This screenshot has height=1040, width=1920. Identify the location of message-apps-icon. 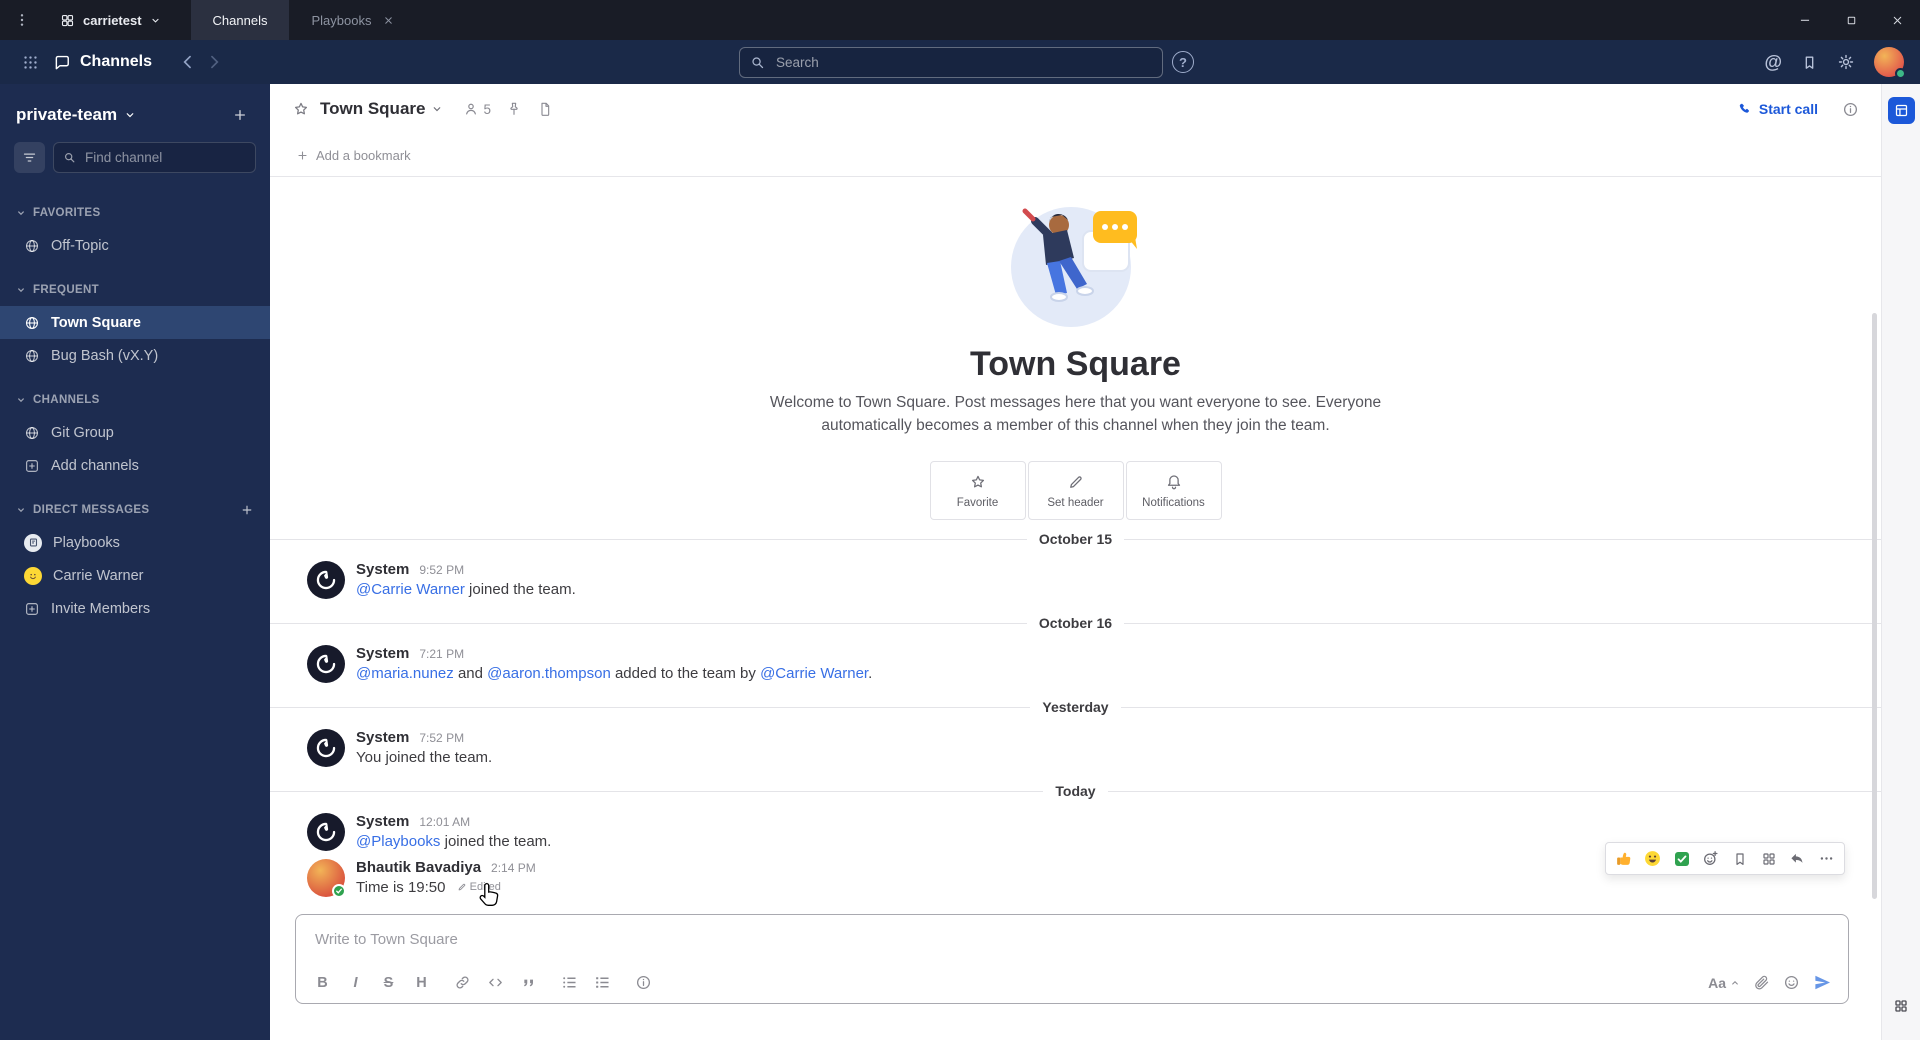
(1768, 858).